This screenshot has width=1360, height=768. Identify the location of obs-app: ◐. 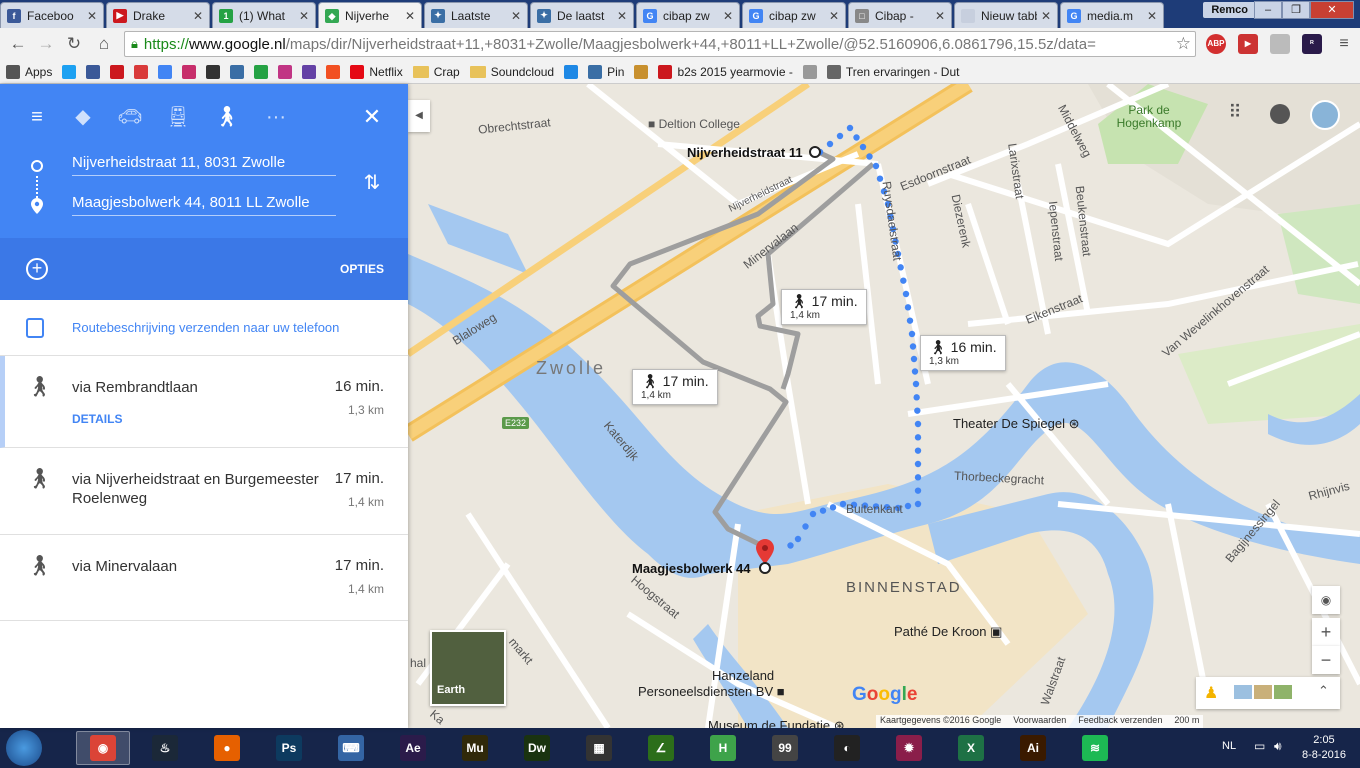
(847, 748).